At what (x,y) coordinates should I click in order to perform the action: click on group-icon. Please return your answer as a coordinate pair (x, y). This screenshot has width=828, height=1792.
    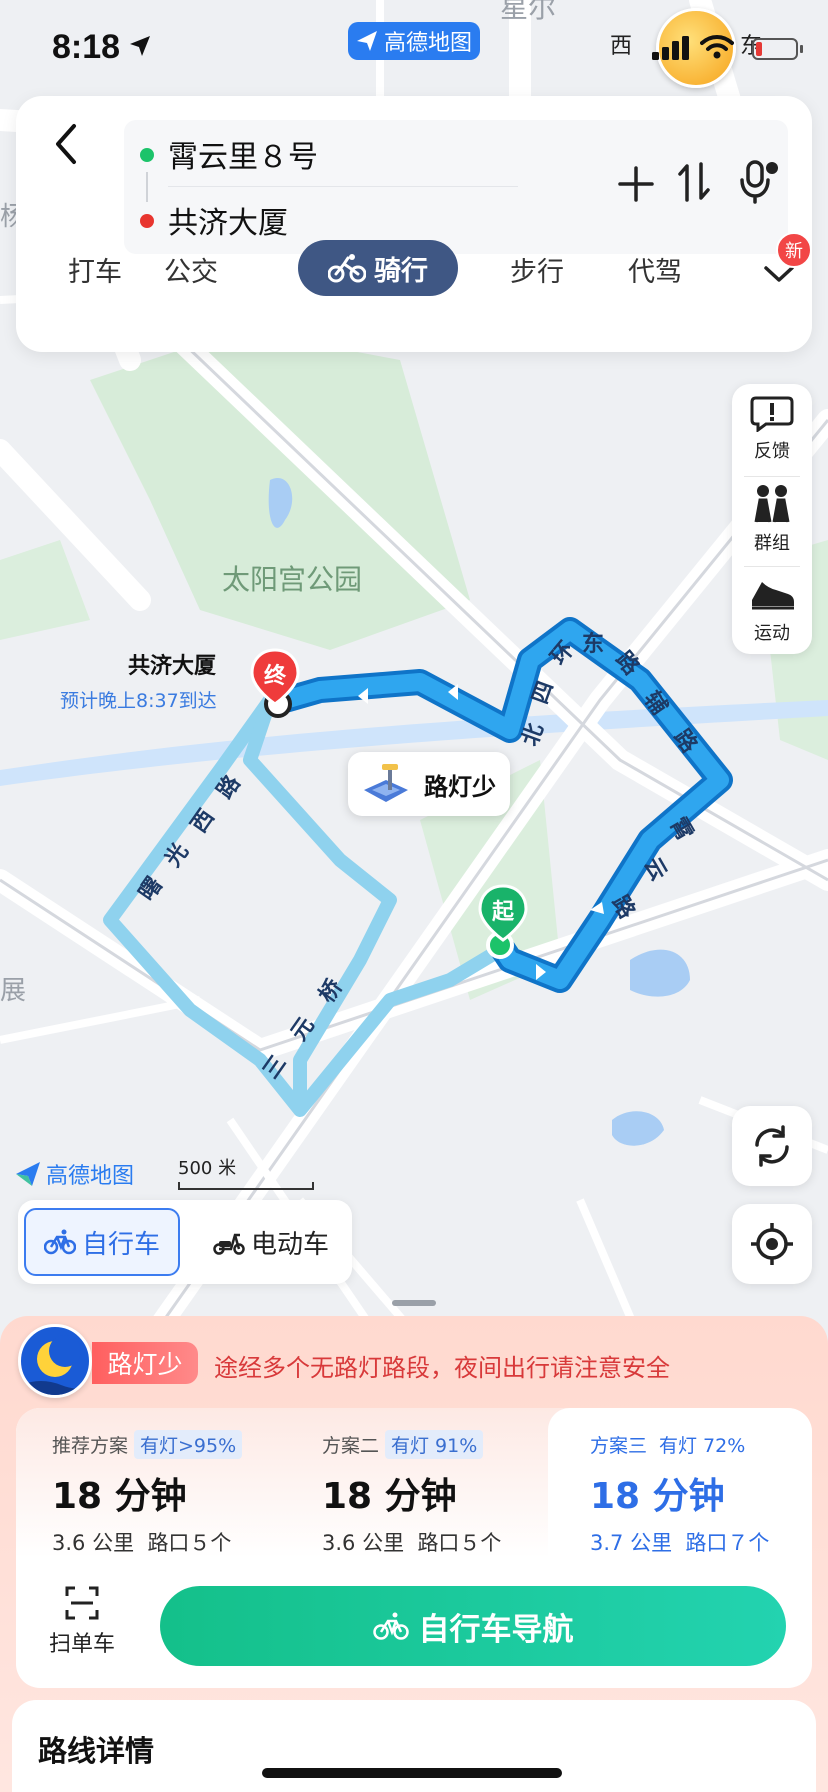
    Looking at the image, I should click on (772, 504).